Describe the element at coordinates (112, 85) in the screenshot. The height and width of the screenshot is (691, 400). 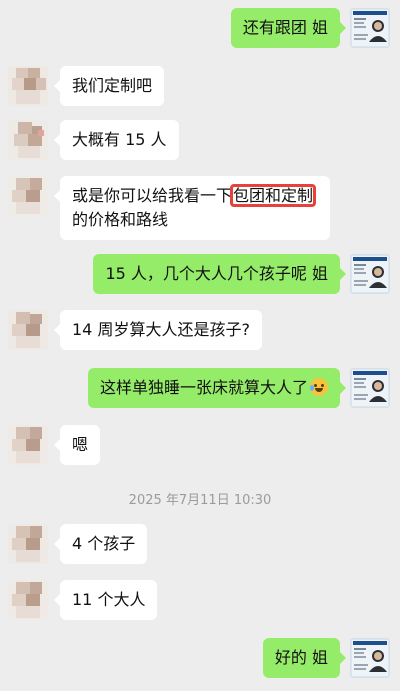
I see `message-text: 我们定制吧` at that location.